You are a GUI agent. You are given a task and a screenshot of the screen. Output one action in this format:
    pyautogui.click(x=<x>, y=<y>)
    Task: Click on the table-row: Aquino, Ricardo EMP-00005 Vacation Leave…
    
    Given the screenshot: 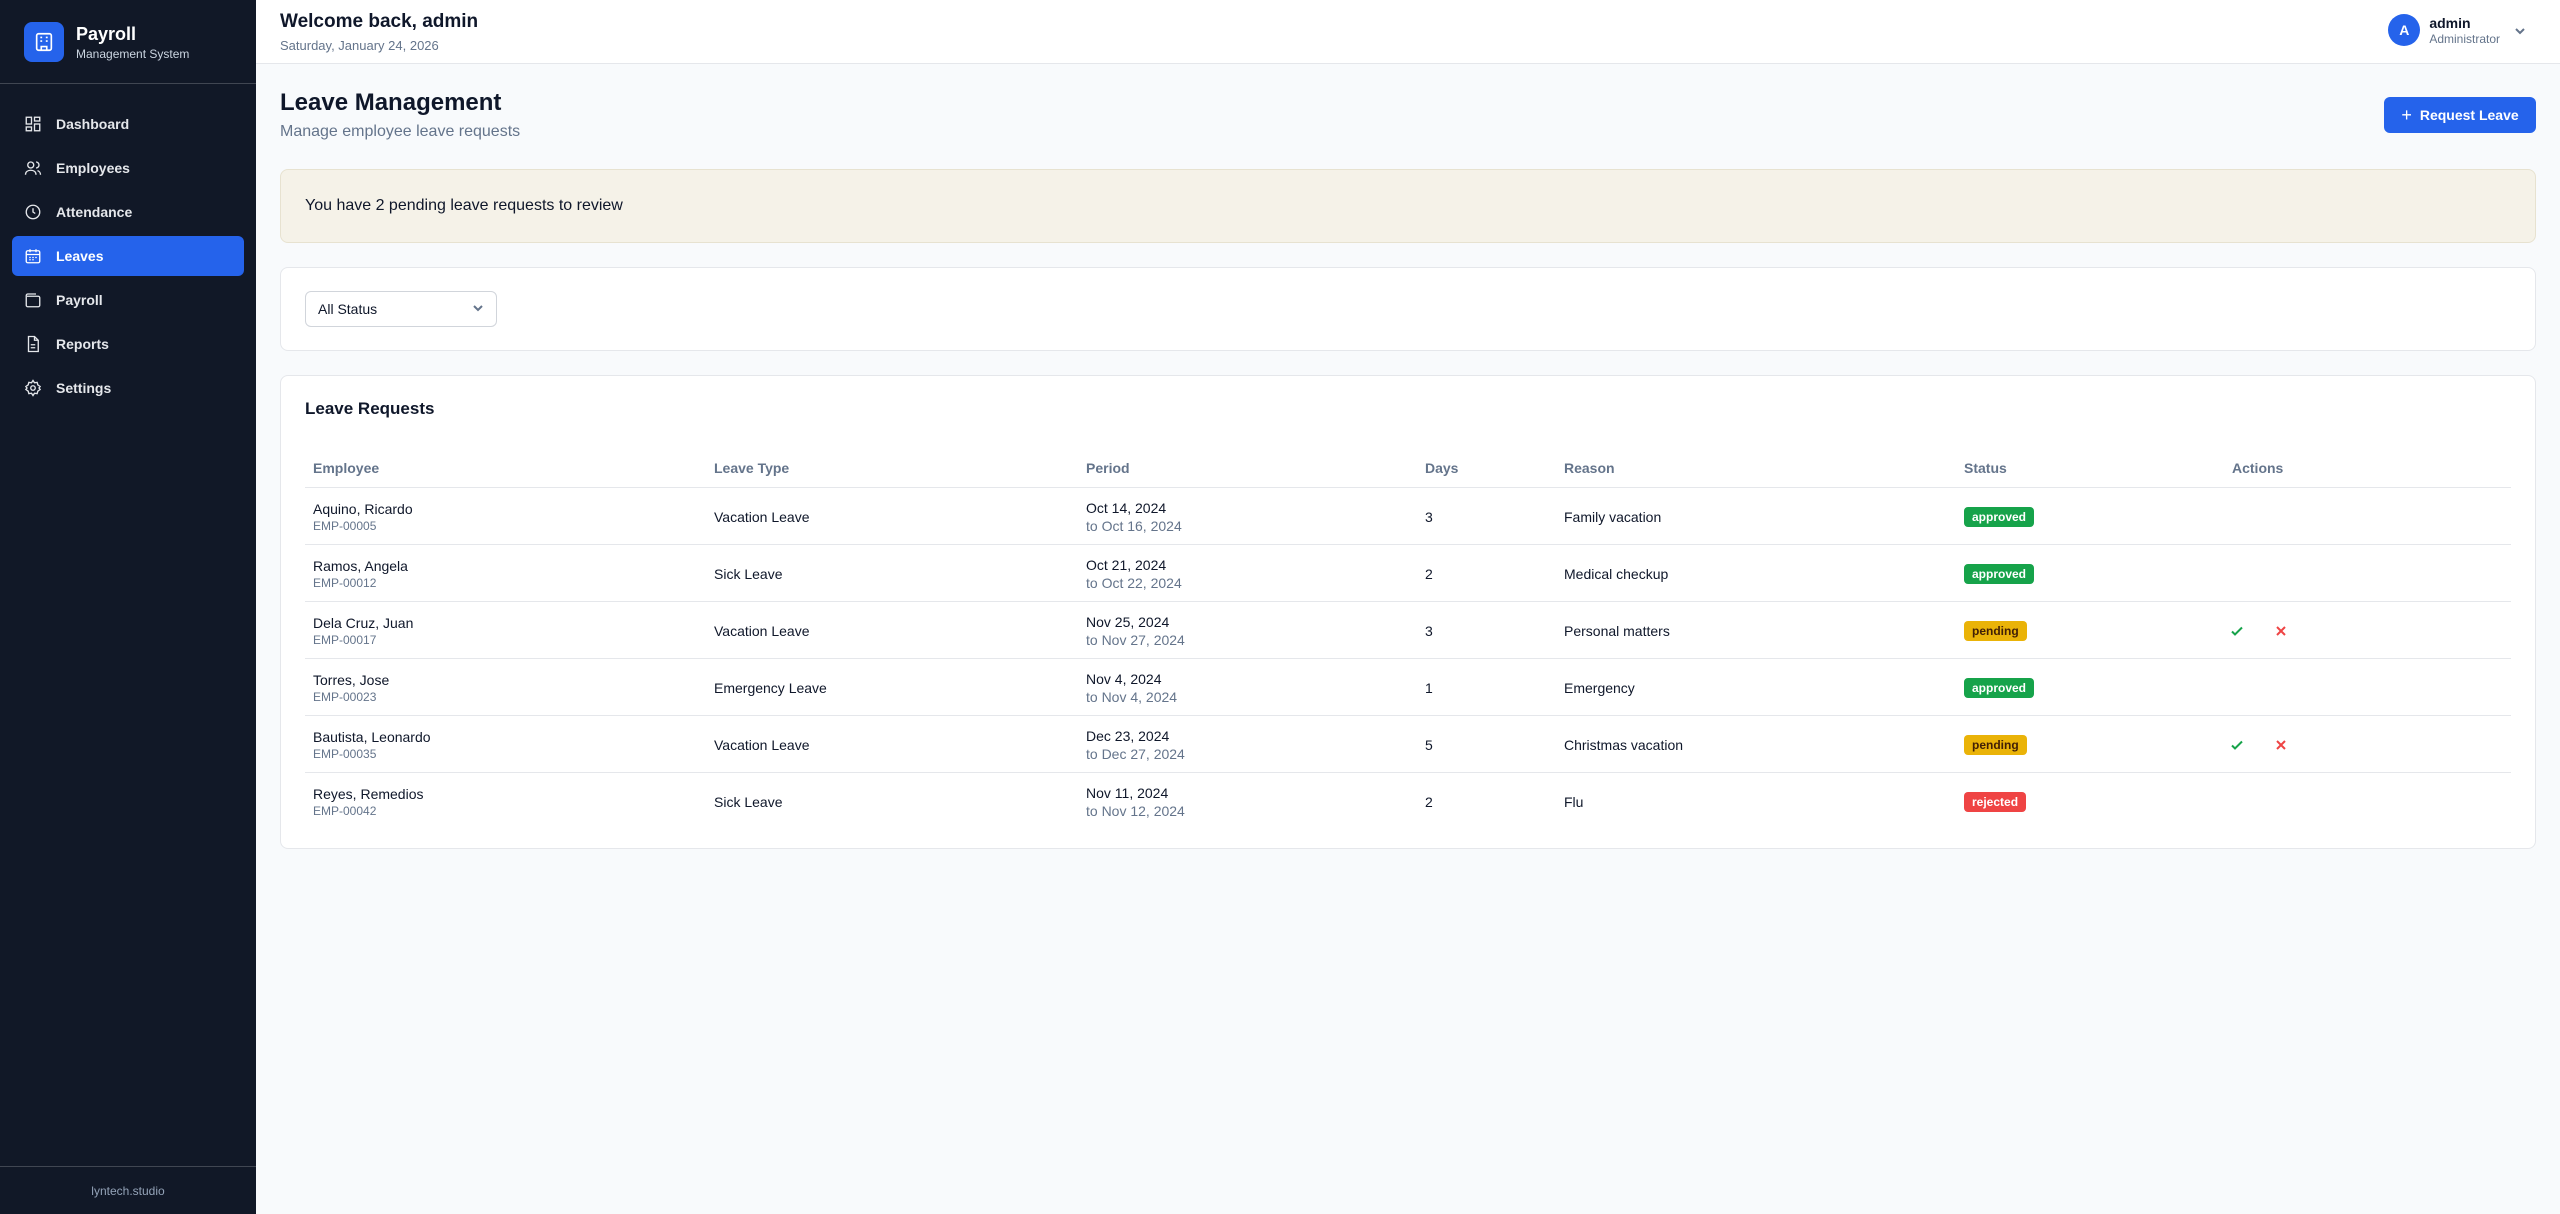 What is the action you would take?
    pyautogui.click(x=1408, y=516)
    